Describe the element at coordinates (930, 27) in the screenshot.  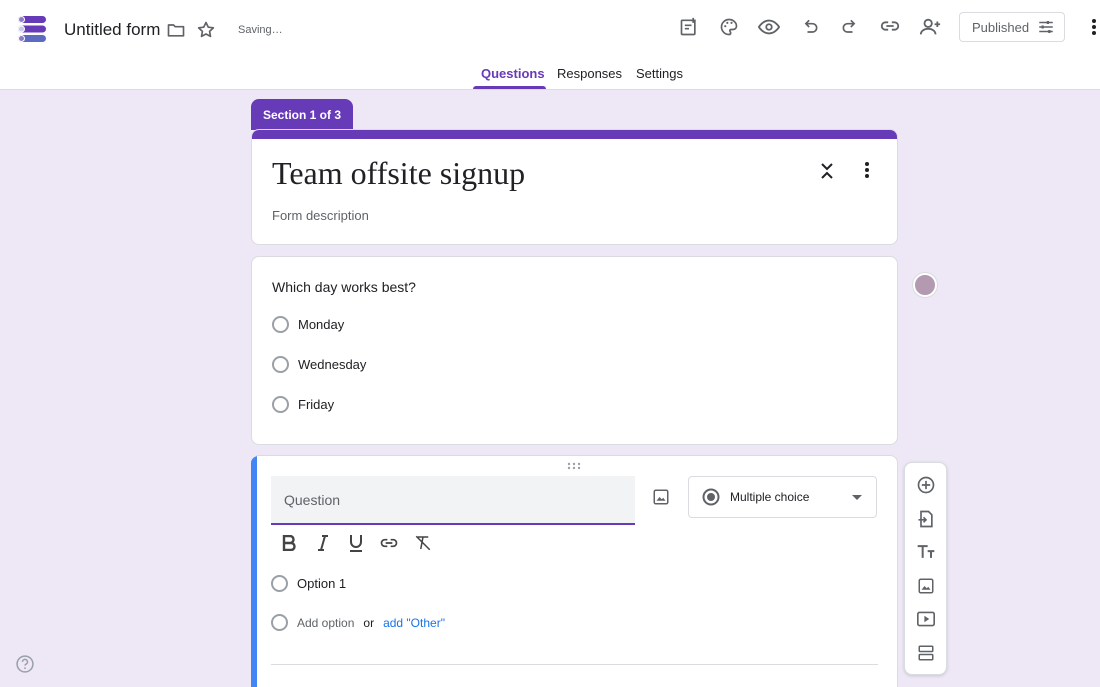
I see `add-collaborator-icon` at that location.